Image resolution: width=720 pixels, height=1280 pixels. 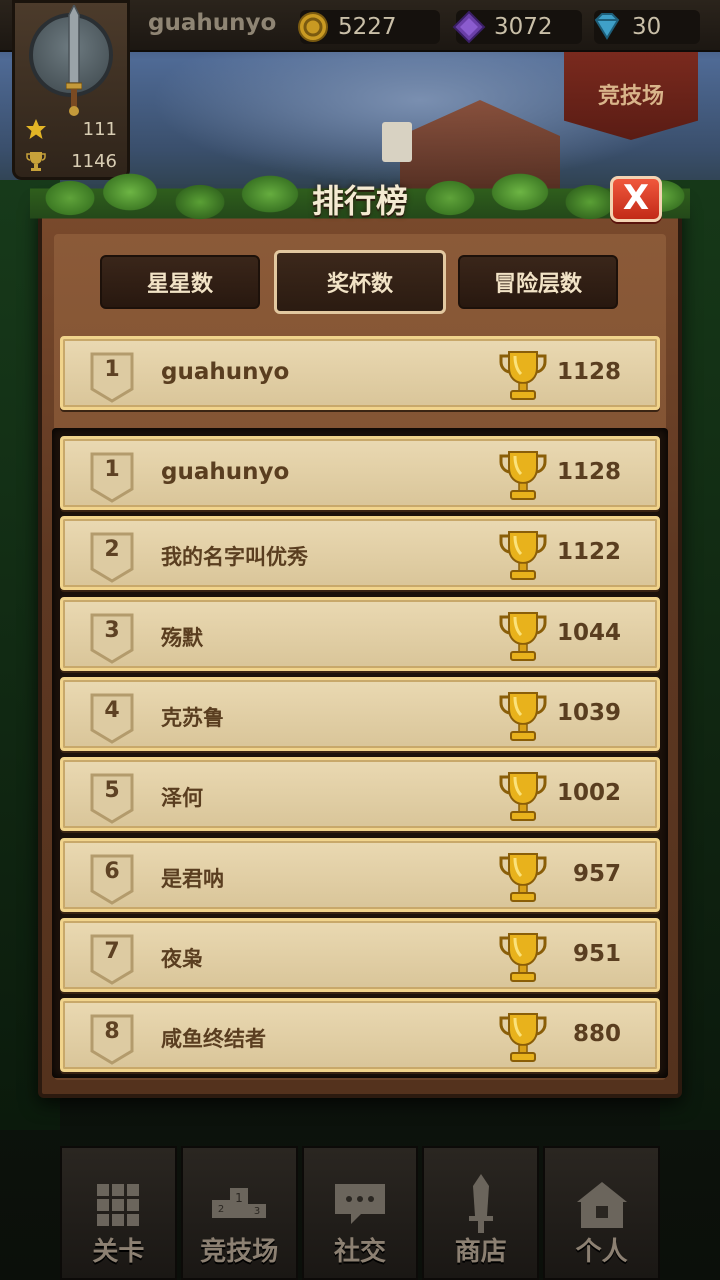 I want to click on player-name: 殇默, so click(x=182, y=638).